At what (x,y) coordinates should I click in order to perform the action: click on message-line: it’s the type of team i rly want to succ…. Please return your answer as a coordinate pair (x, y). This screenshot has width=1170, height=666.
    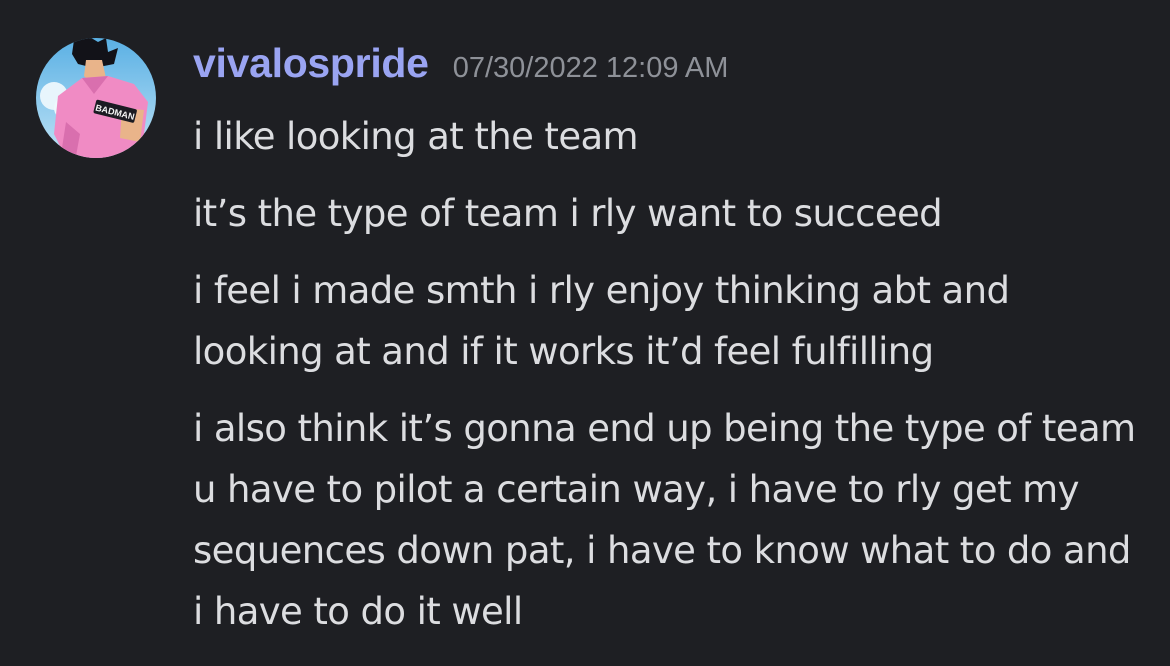
    Looking at the image, I should click on (568, 213).